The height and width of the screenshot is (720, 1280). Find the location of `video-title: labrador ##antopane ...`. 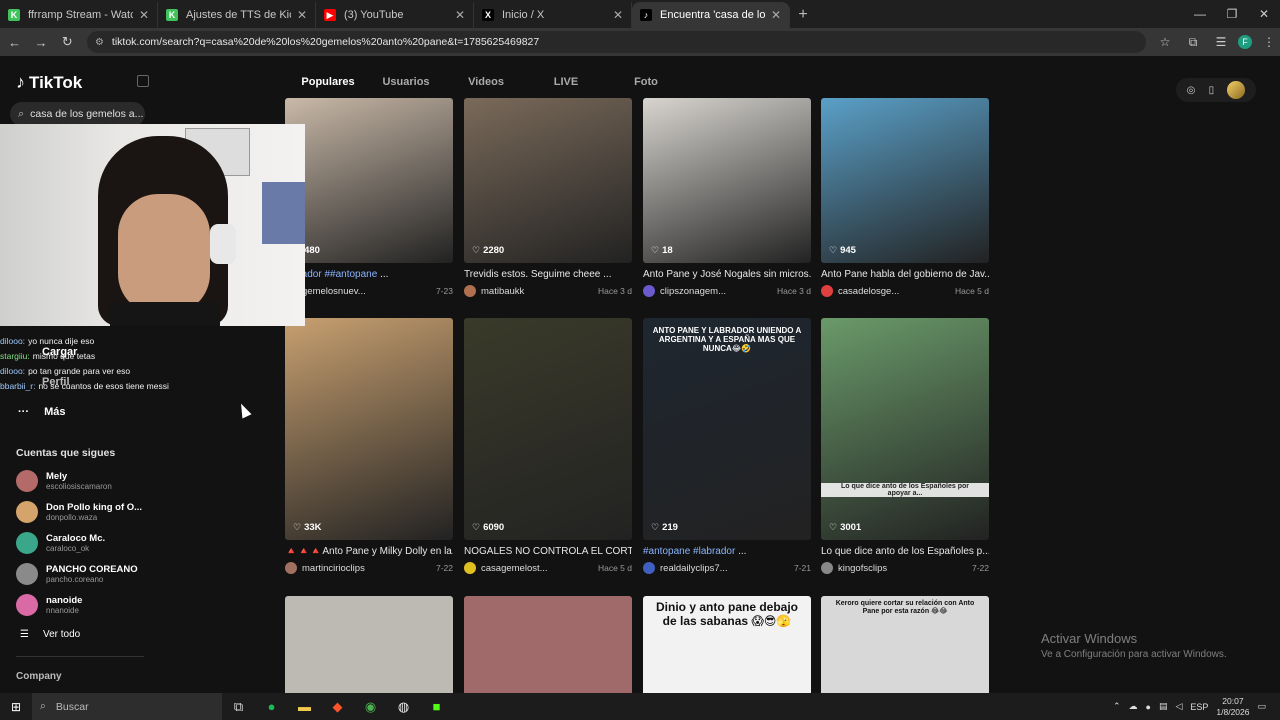

video-title: labrador ##antopane ... is located at coordinates (369, 274).